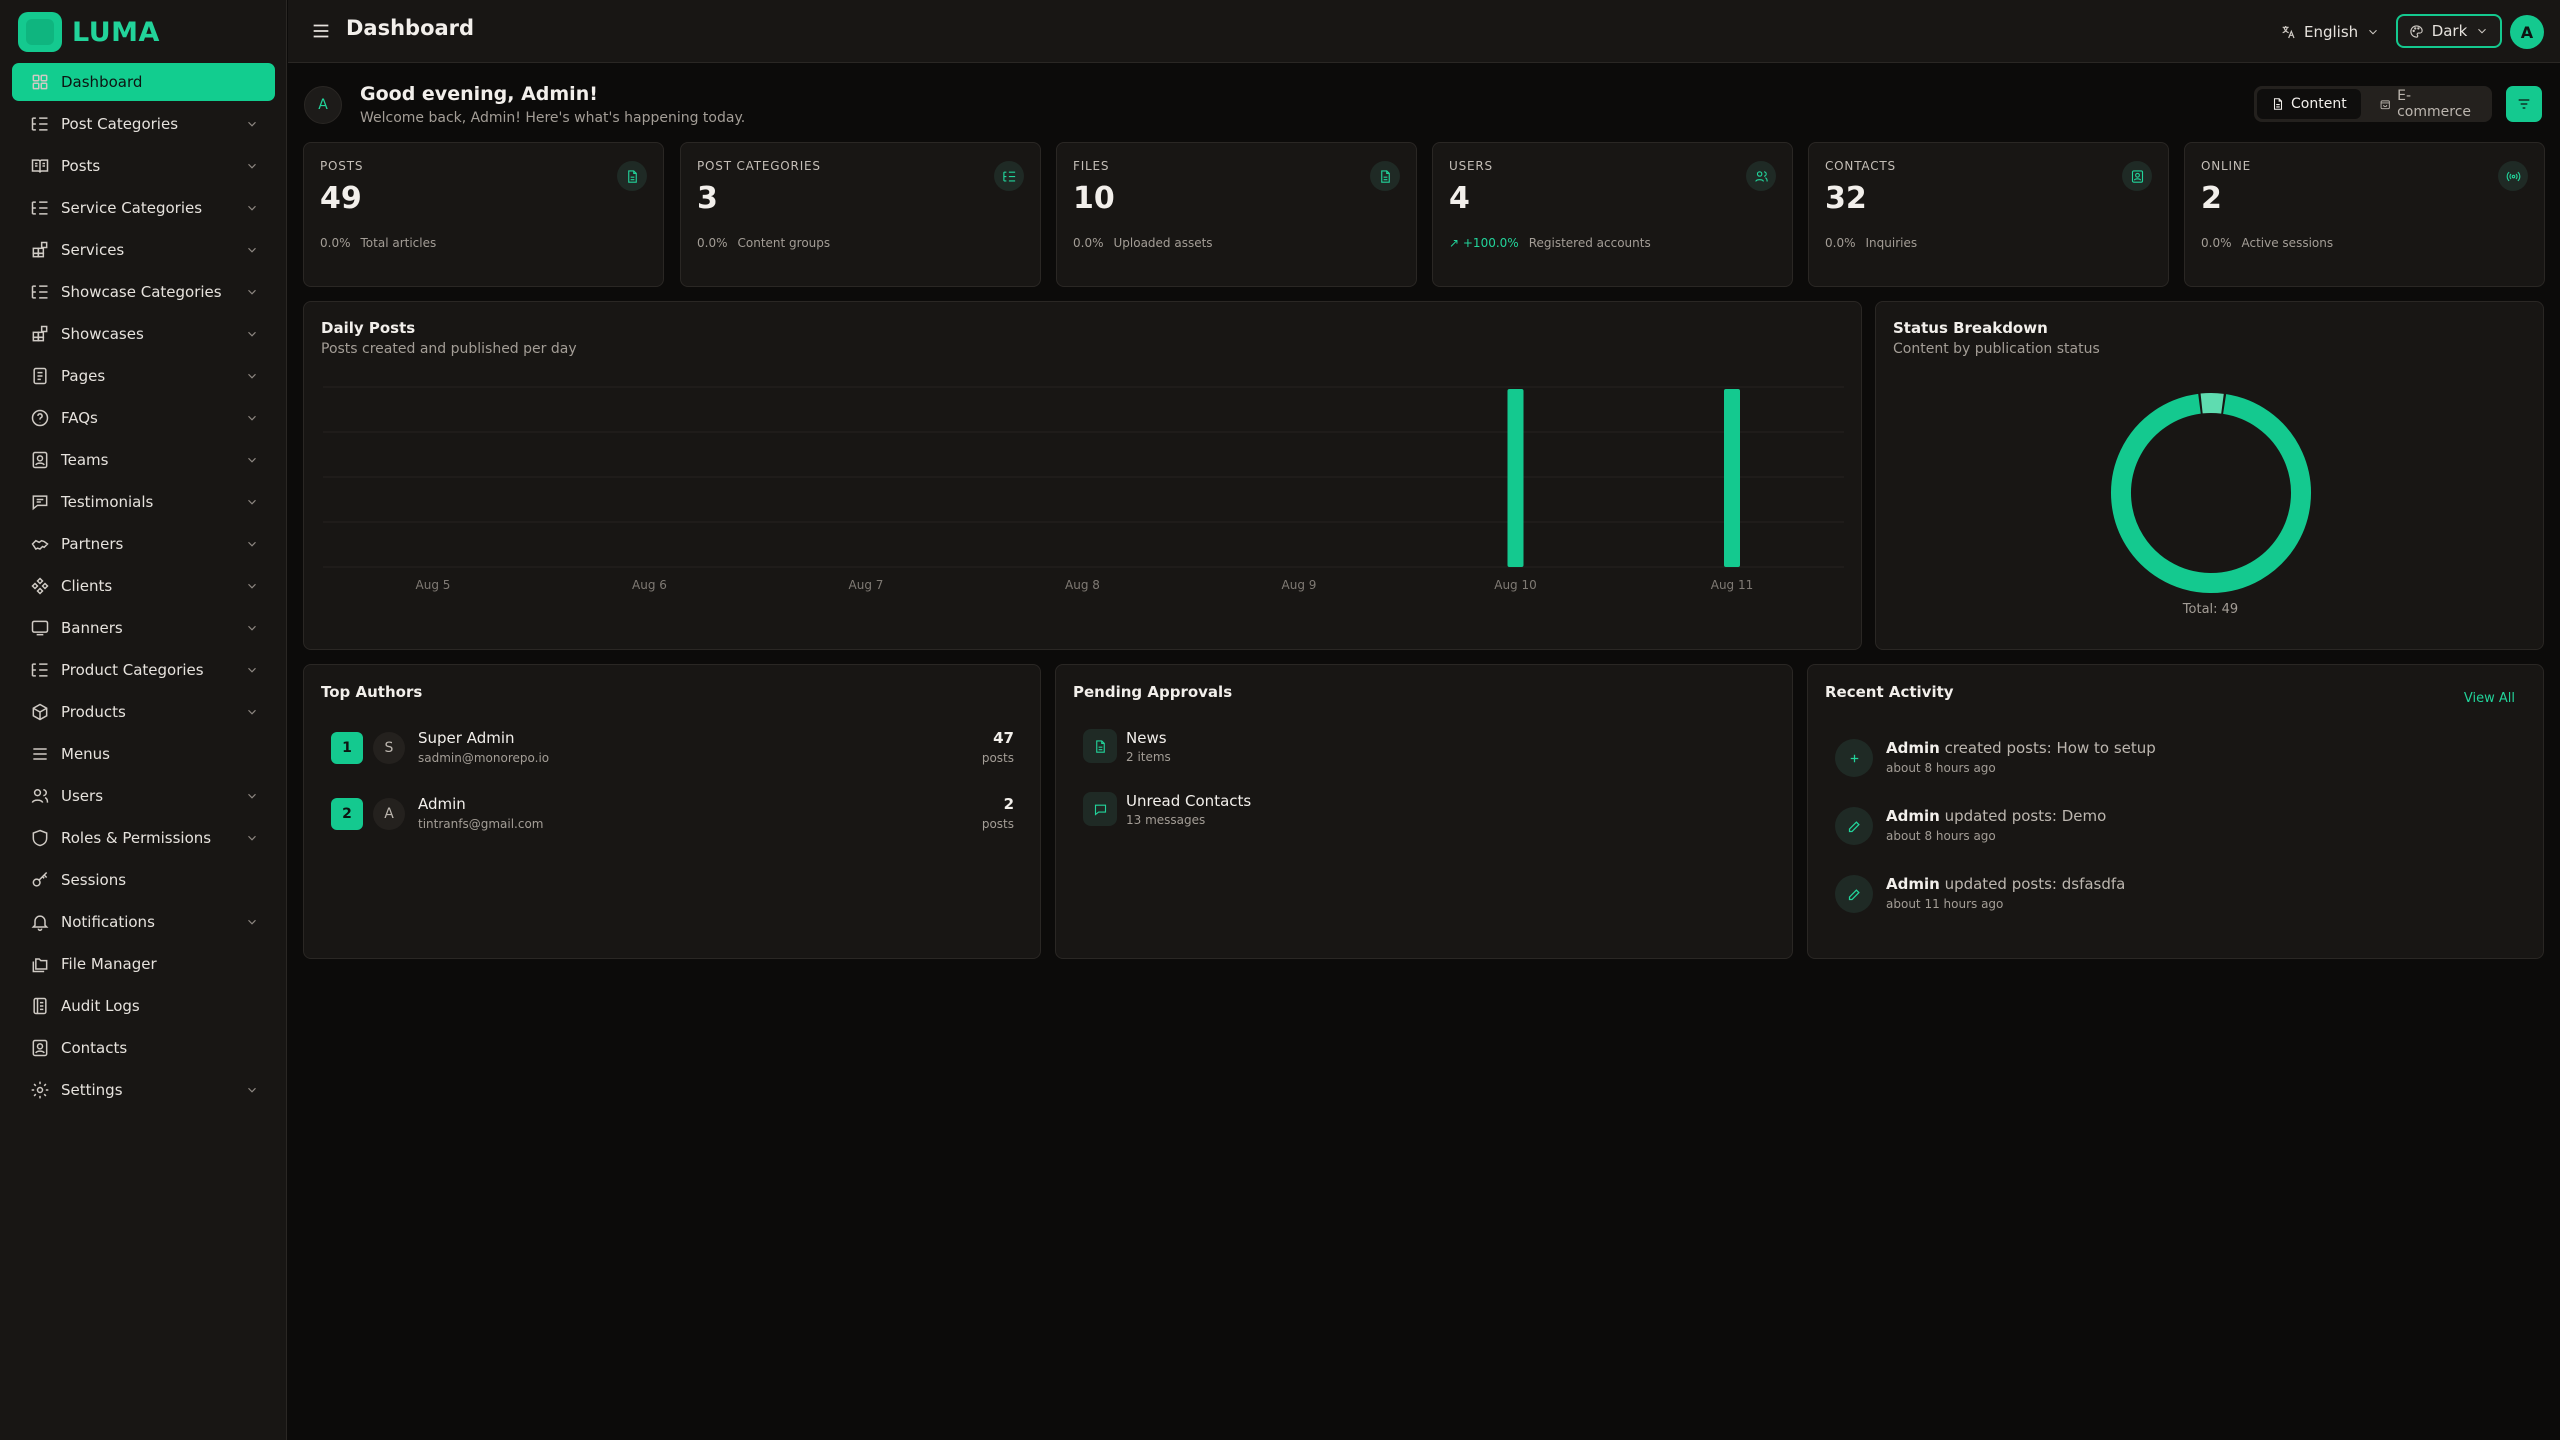 Image resolution: width=2560 pixels, height=1440 pixels. I want to click on stat-value: 4, so click(1459, 198).